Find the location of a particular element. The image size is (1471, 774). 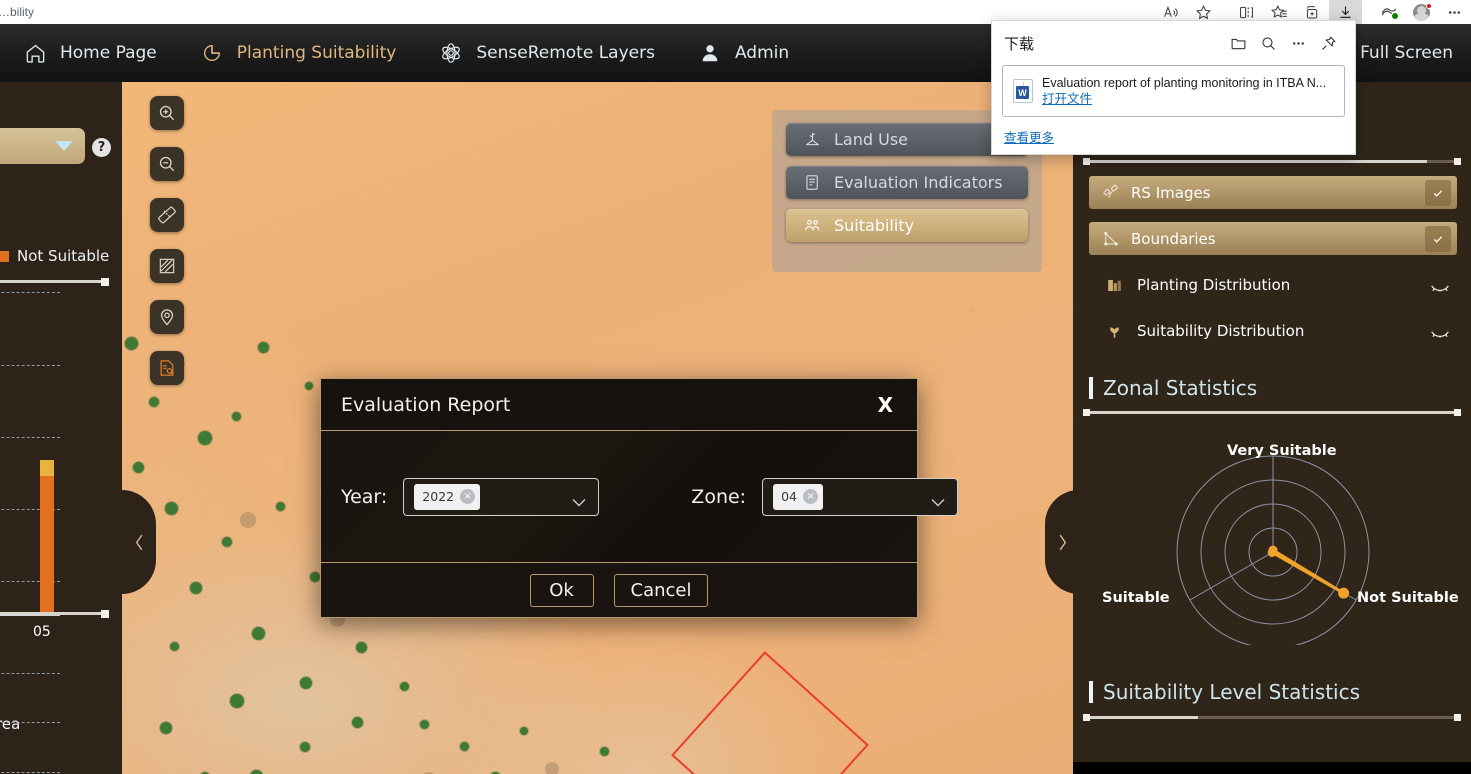

legend-swatch-not-suitable is located at coordinates (4, 256).